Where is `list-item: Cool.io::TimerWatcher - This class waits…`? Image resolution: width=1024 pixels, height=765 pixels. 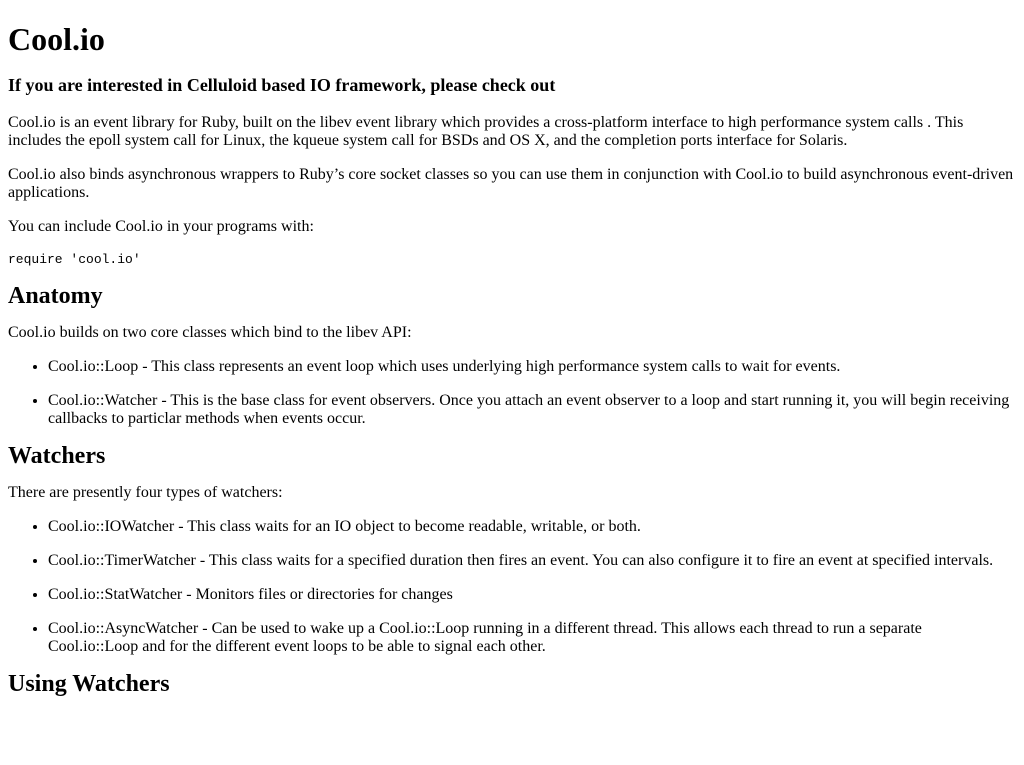 list-item: Cool.io::TimerWatcher - This class waits… is located at coordinates (532, 561).